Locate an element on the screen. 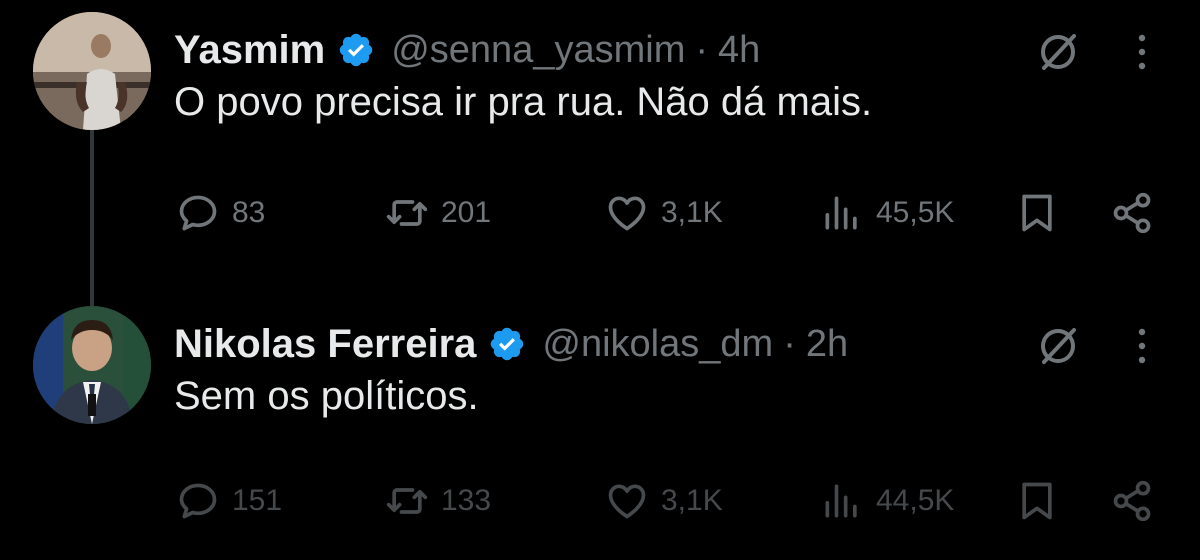  tweet-header: Yasmim @senna_yasmim · 4h is located at coordinates (467, 50).